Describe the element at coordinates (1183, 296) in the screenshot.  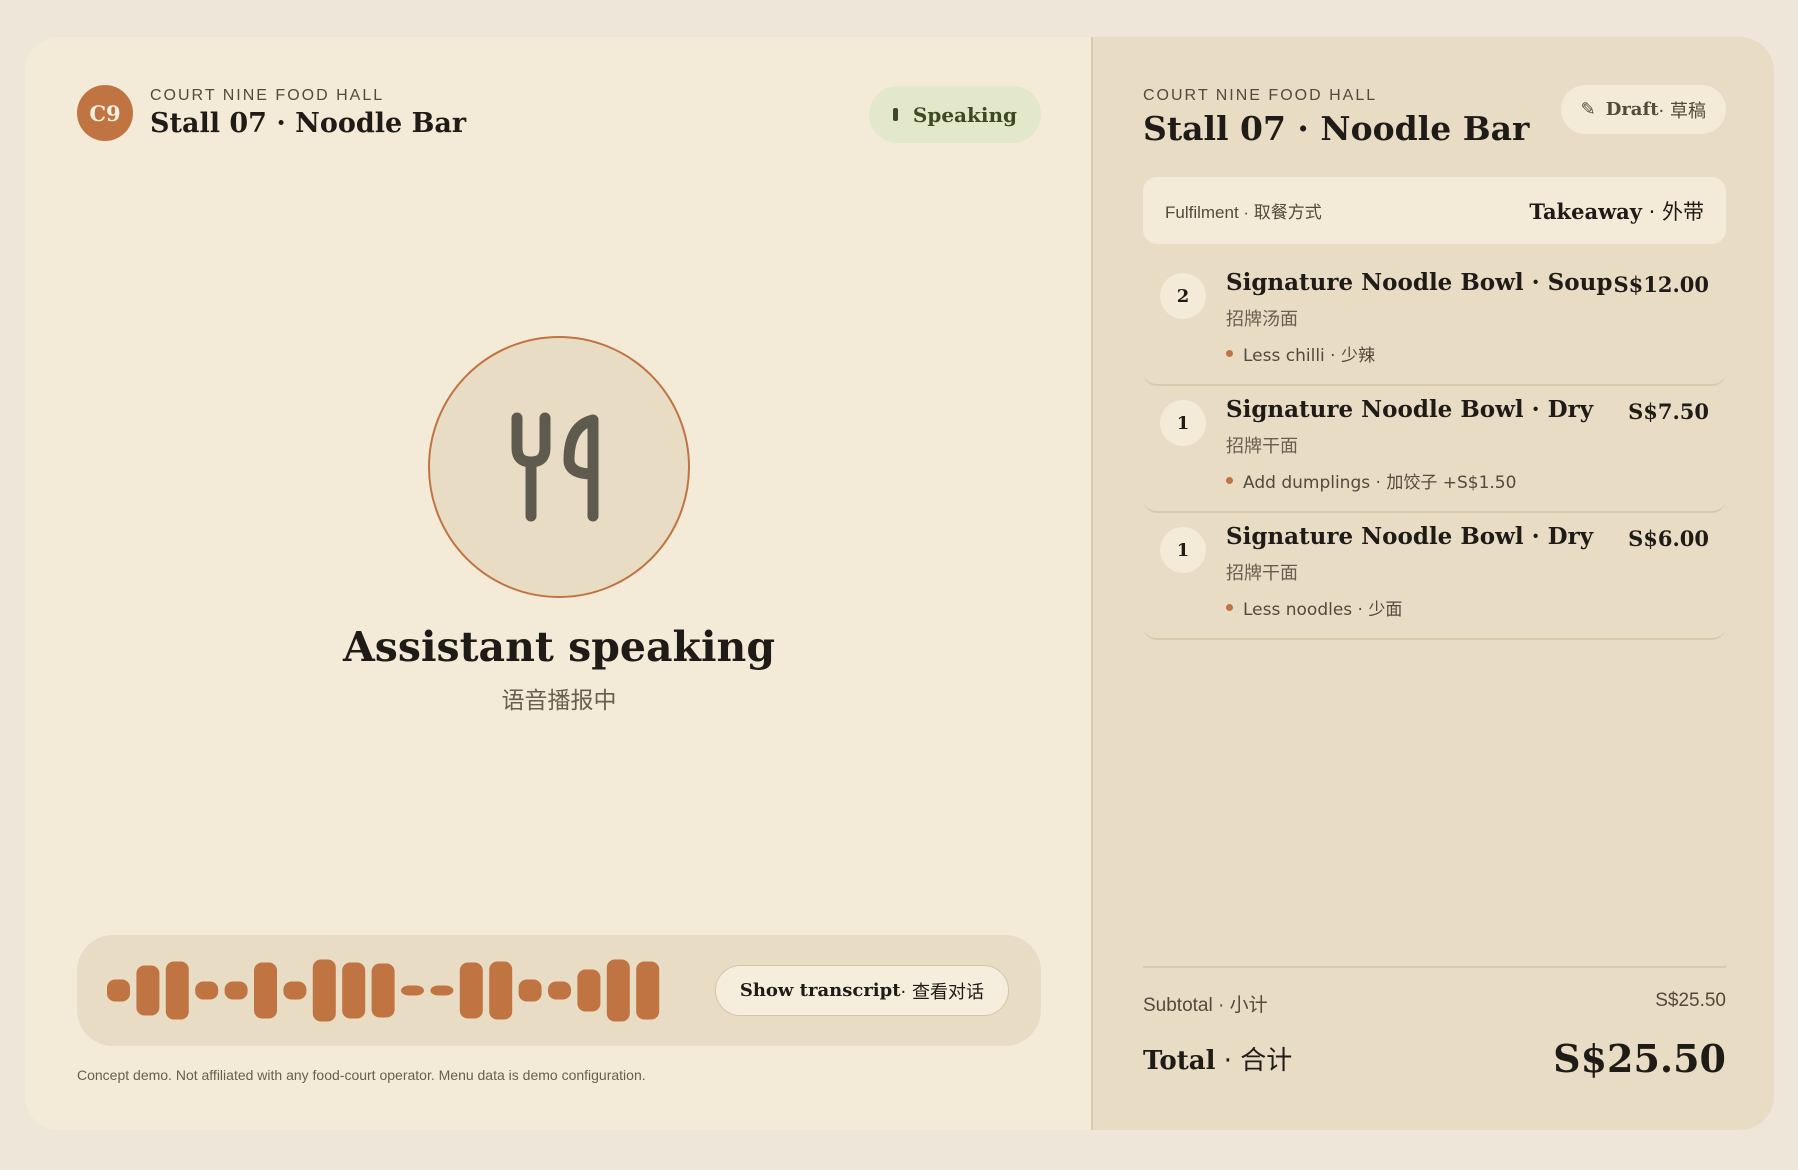
I see `item-quantity: 2` at that location.